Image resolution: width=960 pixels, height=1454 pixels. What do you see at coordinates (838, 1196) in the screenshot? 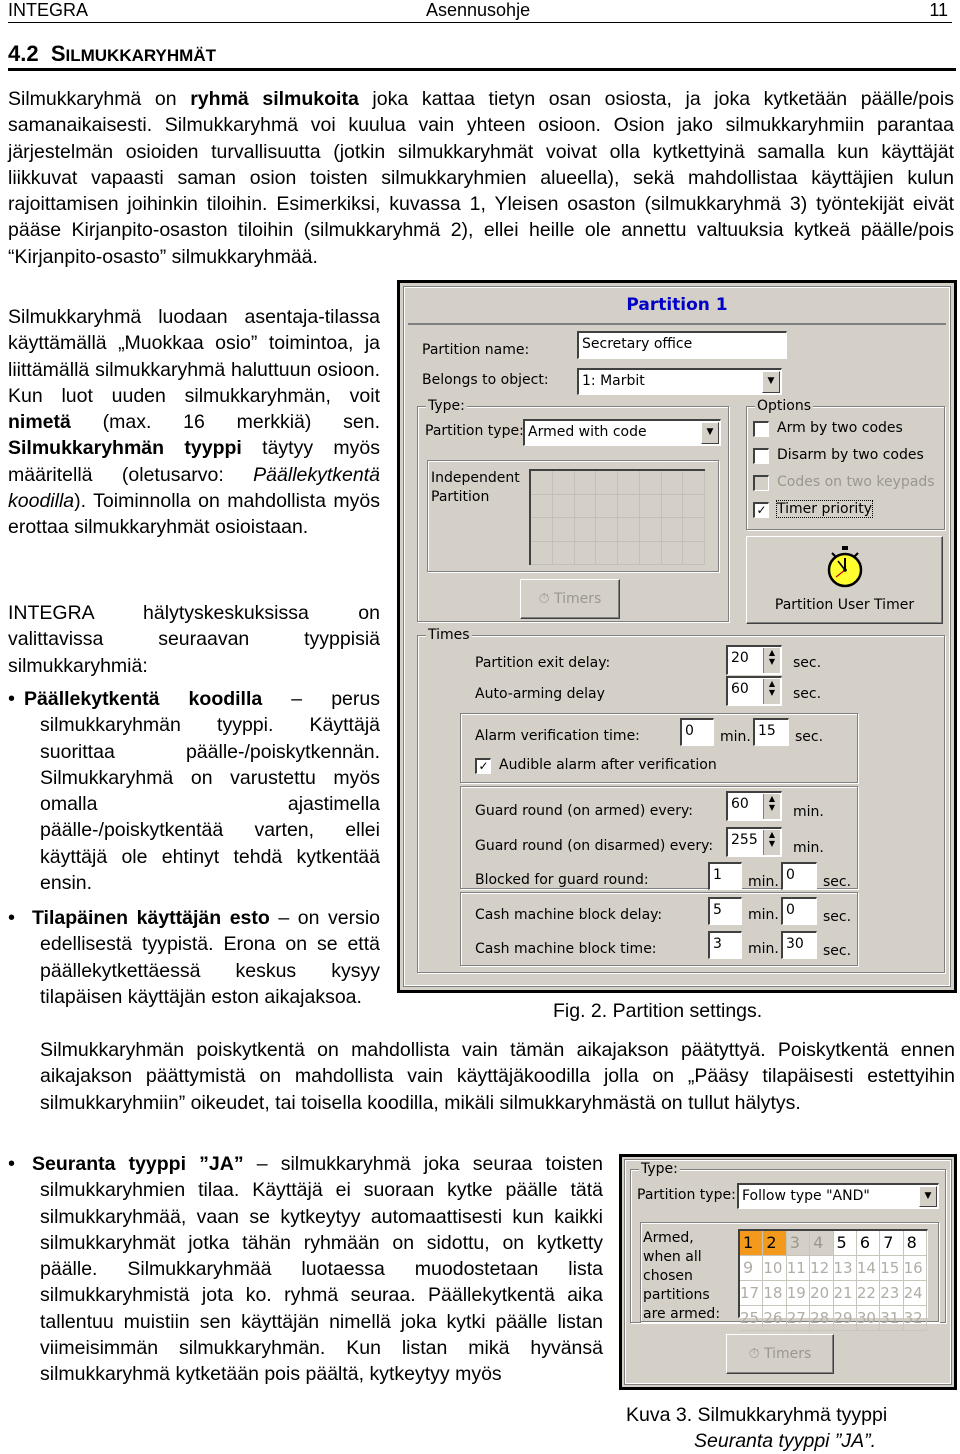
I see `partition-type-select: Follow type "AND" ▼` at bounding box center [838, 1196].